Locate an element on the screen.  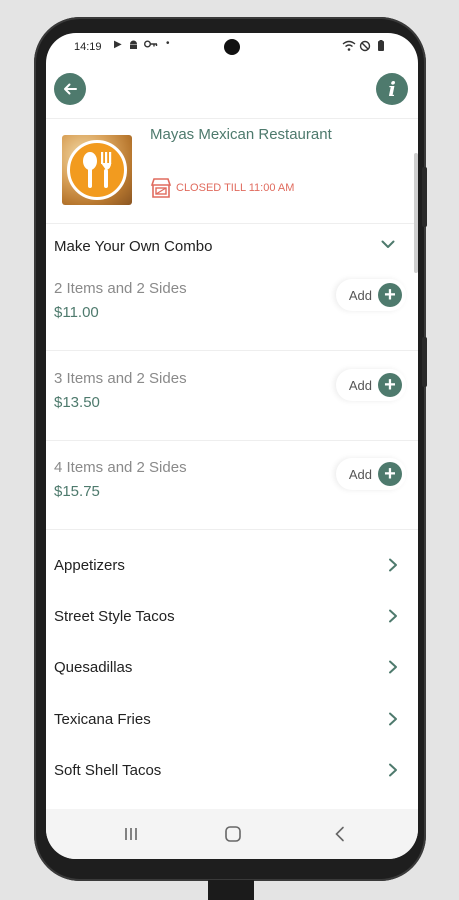
restaurant-logo is located at coordinates (97, 170).